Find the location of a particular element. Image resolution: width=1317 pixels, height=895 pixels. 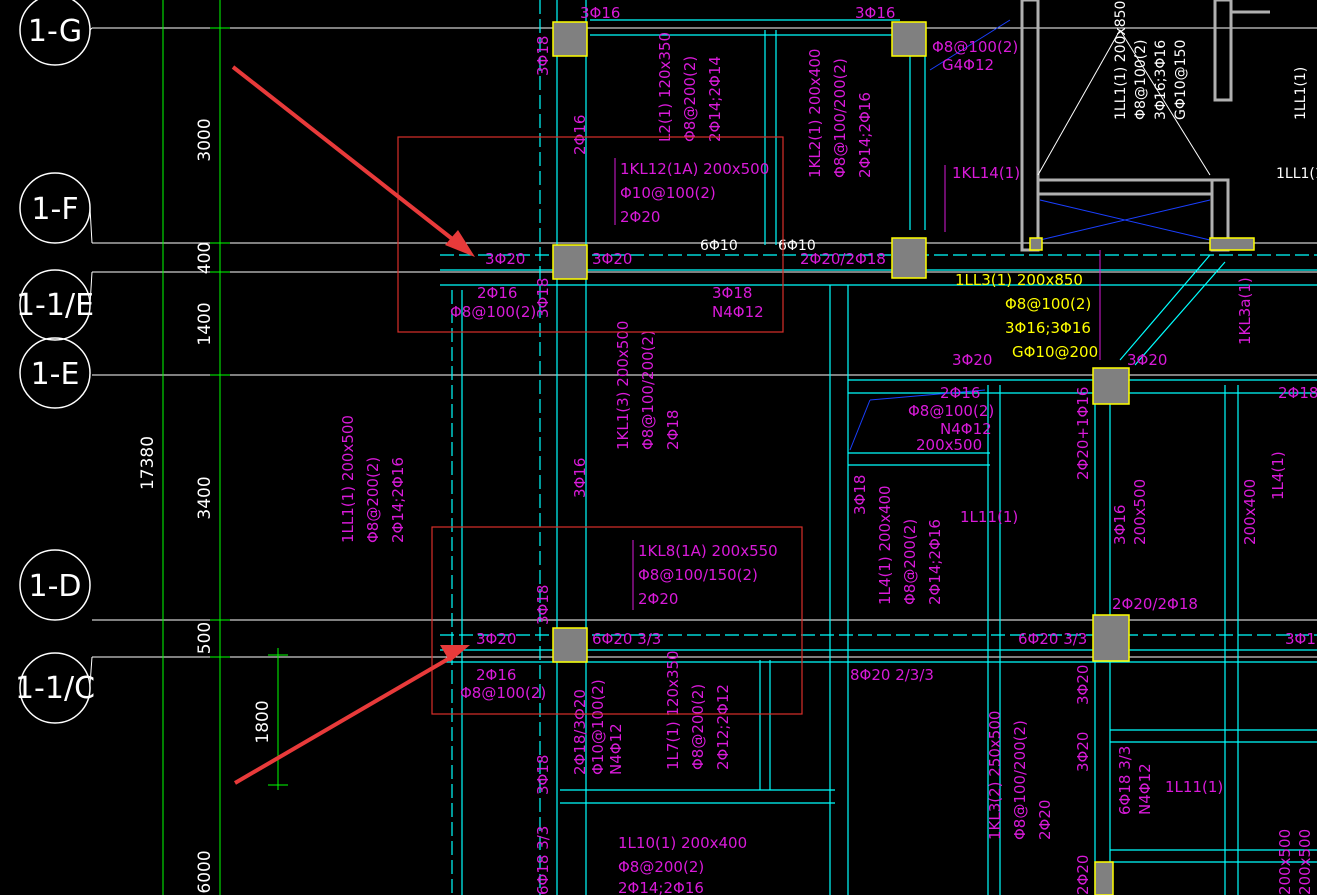

beam-l11b: 1L11(1) is located at coordinates (1194, 787).